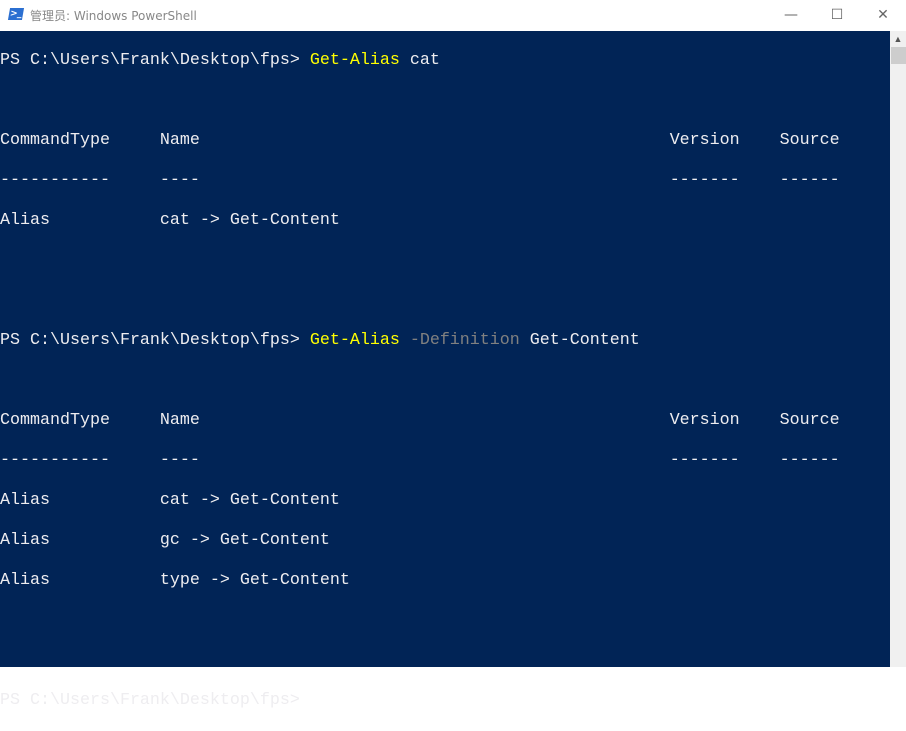 This screenshot has height=731, width=906. I want to click on close-button: ✕, so click(883, 15).